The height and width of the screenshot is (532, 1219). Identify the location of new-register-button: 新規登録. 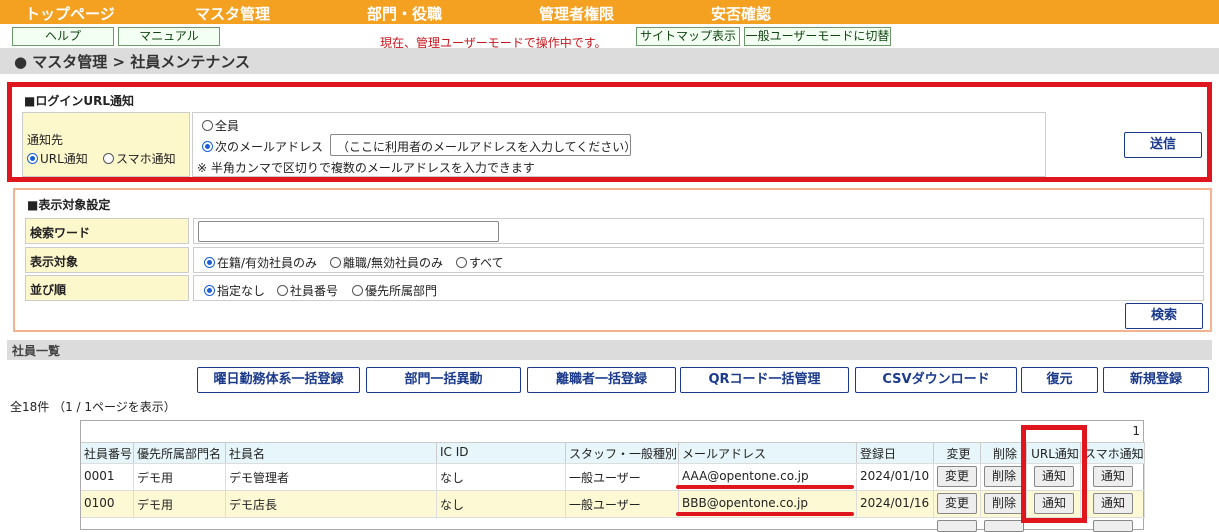
(1156, 380).